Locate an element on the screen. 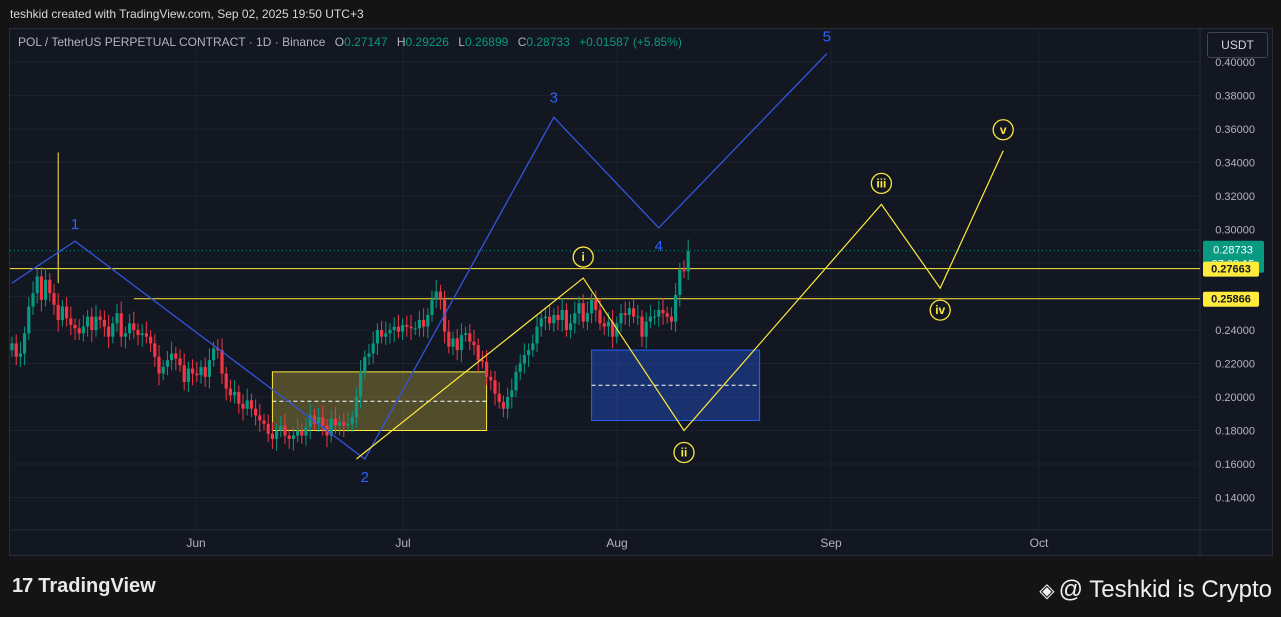 The image size is (1281, 617). yellow-wave-label: ii is located at coordinates (684, 453).